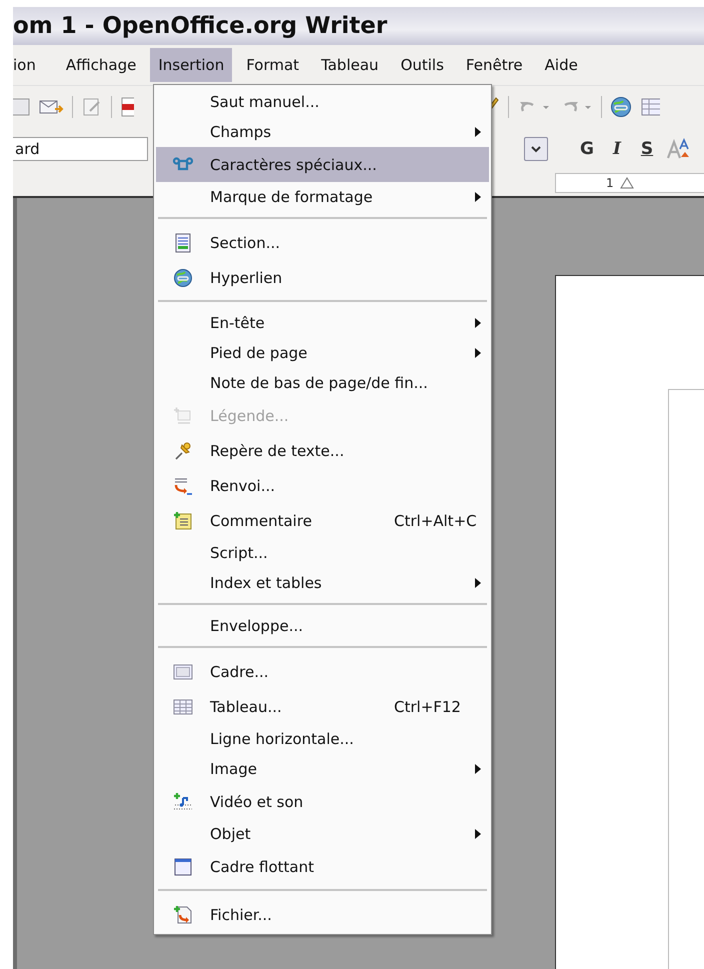  What do you see at coordinates (183, 866) in the screenshot?
I see `window-icon` at bounding box center [183, 866].